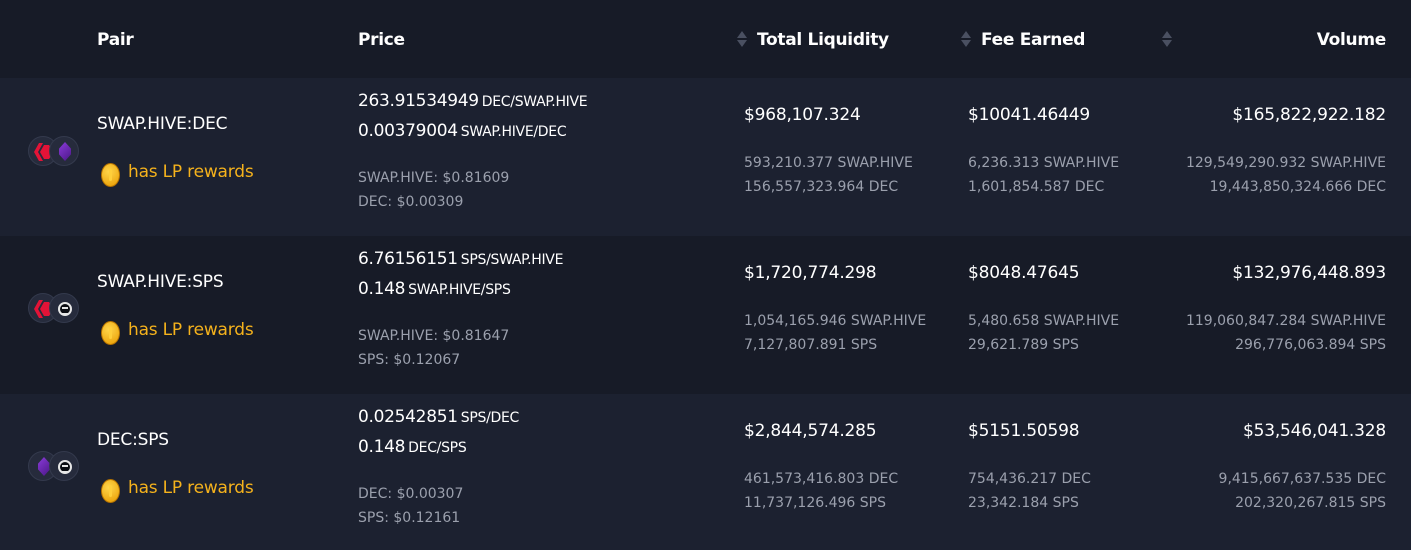 Image resolution: width=1411 pixels, height=550 pixels. I want to click on liquidity-amount: 11,737,126.496 SPS, so click(815, 503).